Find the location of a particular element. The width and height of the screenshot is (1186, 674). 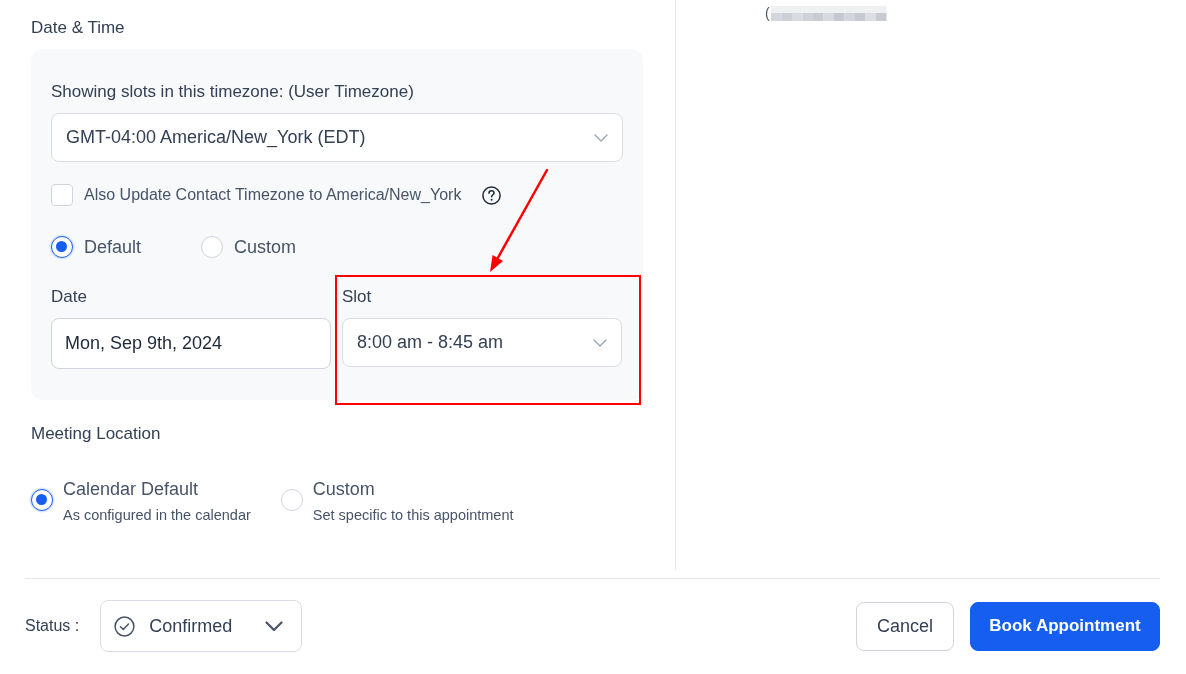

help-icon is located at coordinates (492, 195).